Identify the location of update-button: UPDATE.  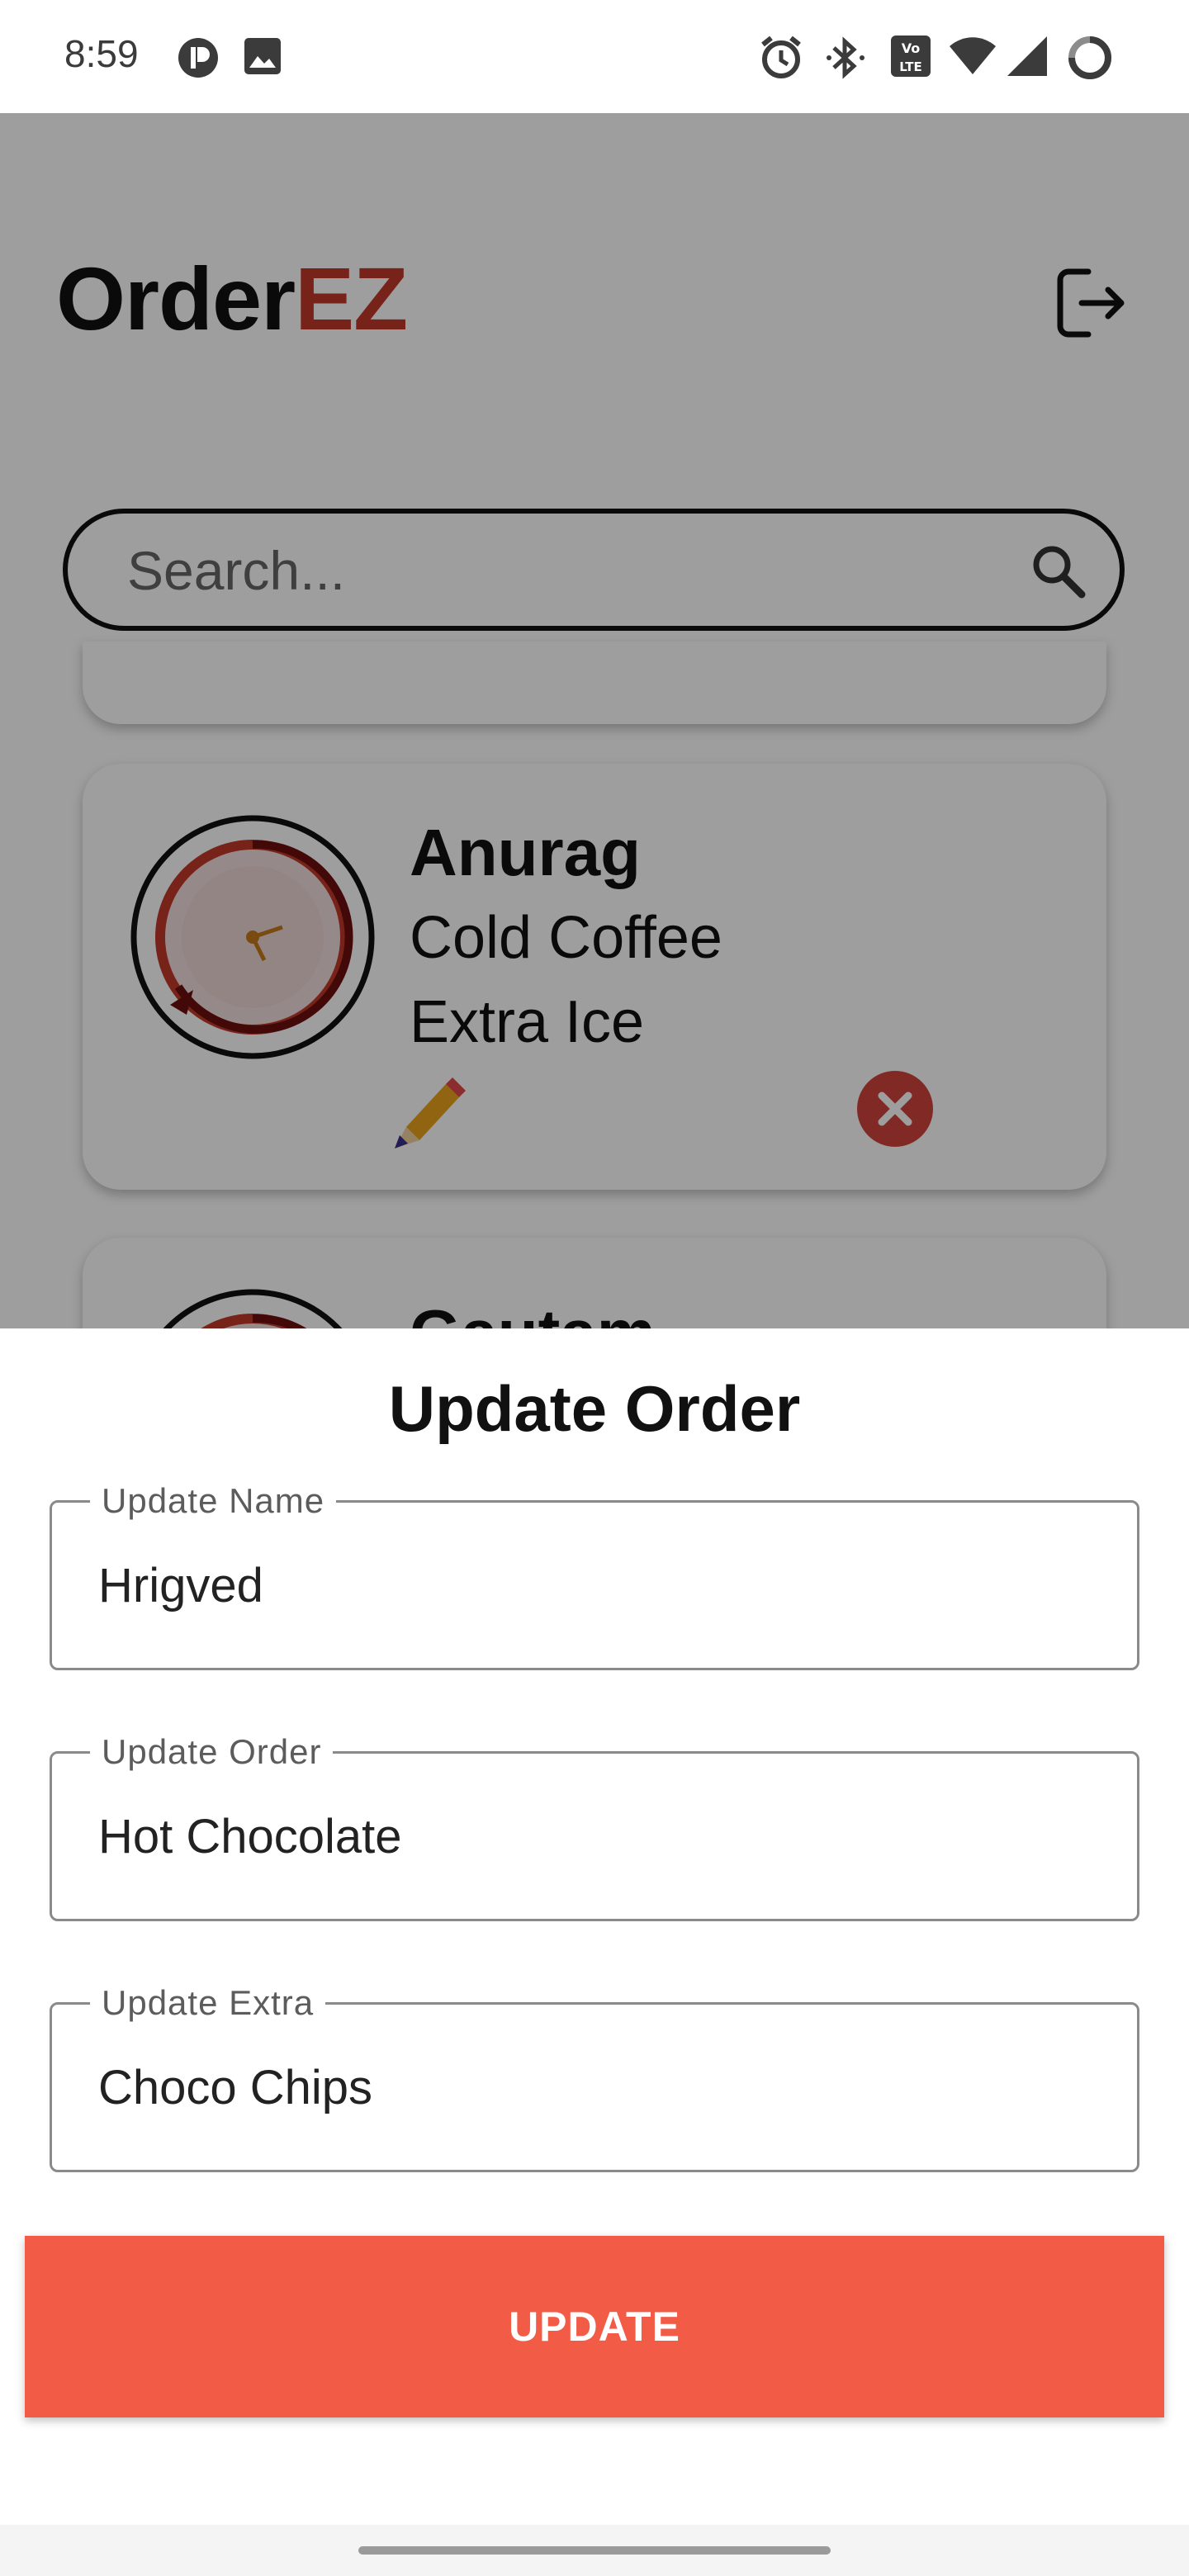
(594, 2326).